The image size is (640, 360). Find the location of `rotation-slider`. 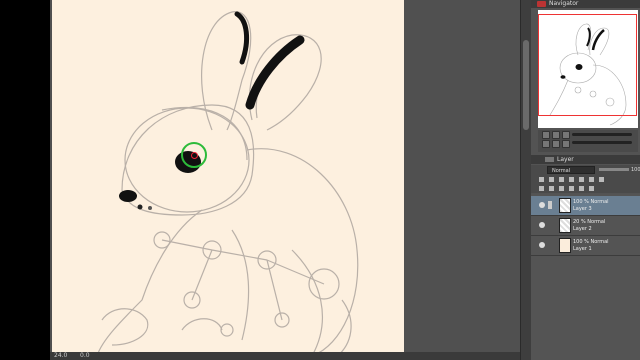

rotation-slider is located at coordinates (602, 142).